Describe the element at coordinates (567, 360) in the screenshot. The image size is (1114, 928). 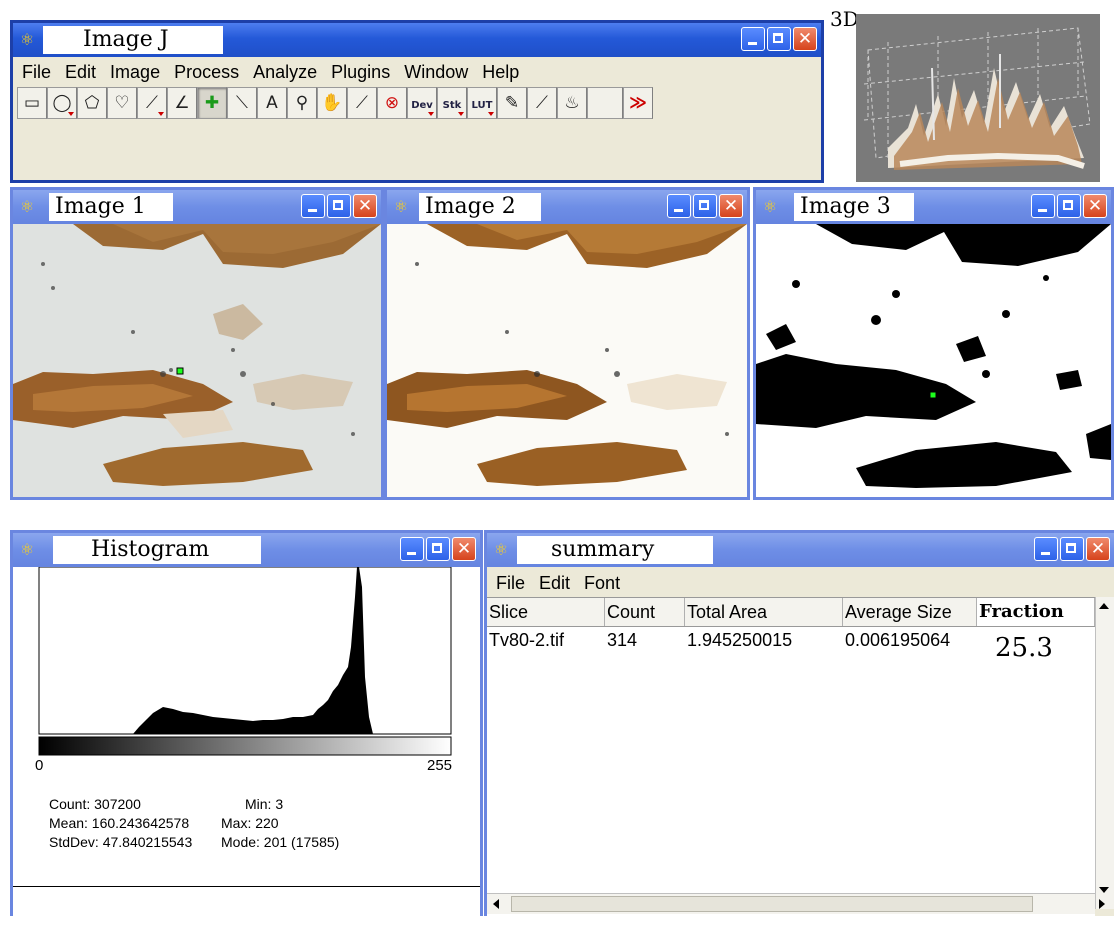
I see `image2-canvas` at that location.